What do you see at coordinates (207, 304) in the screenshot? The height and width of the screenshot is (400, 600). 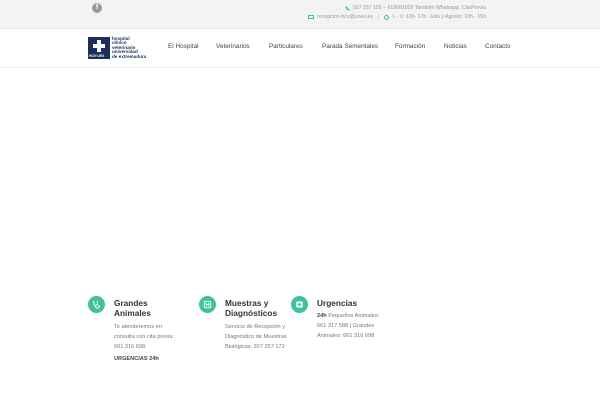 I see `hospital-icon` at bounding box center [207, 304].